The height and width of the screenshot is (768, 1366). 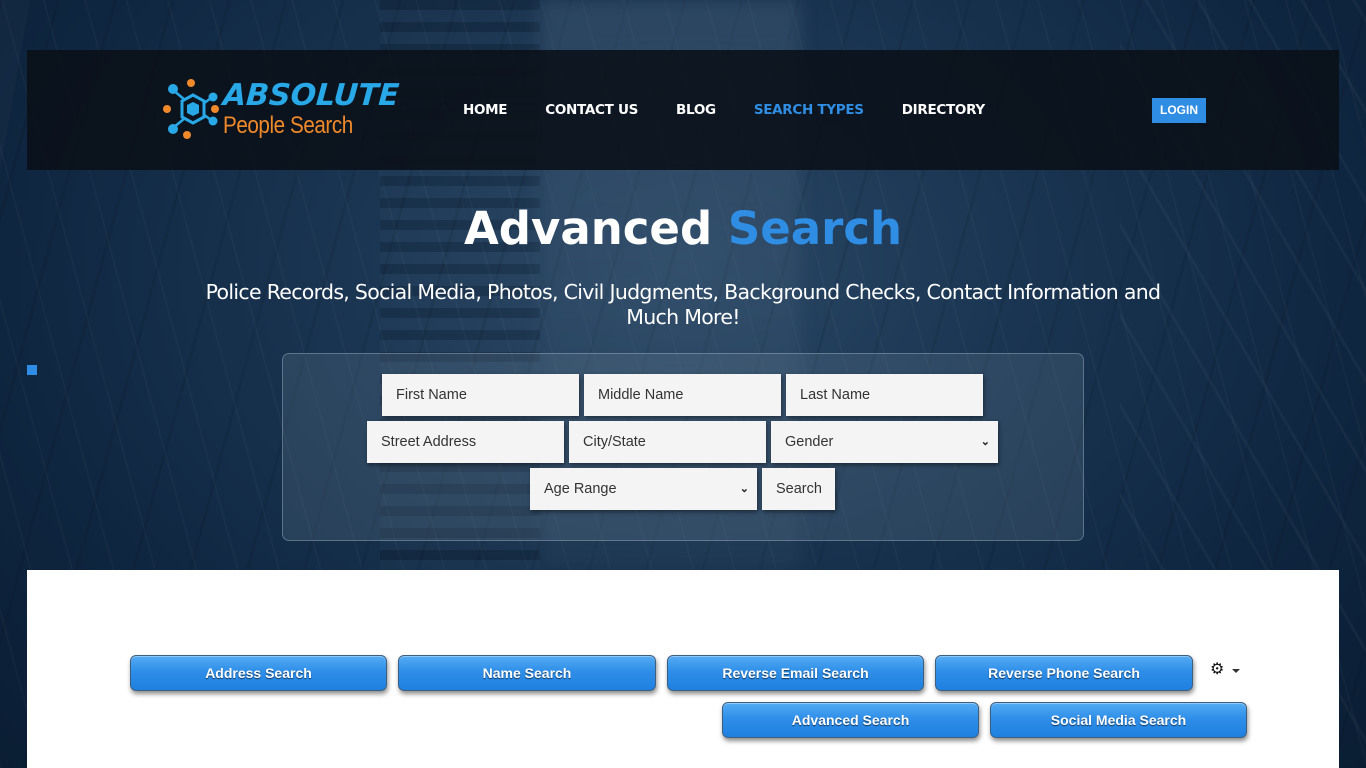 I want to click on page-title-main: Advanced, so click(x=588, y=228).